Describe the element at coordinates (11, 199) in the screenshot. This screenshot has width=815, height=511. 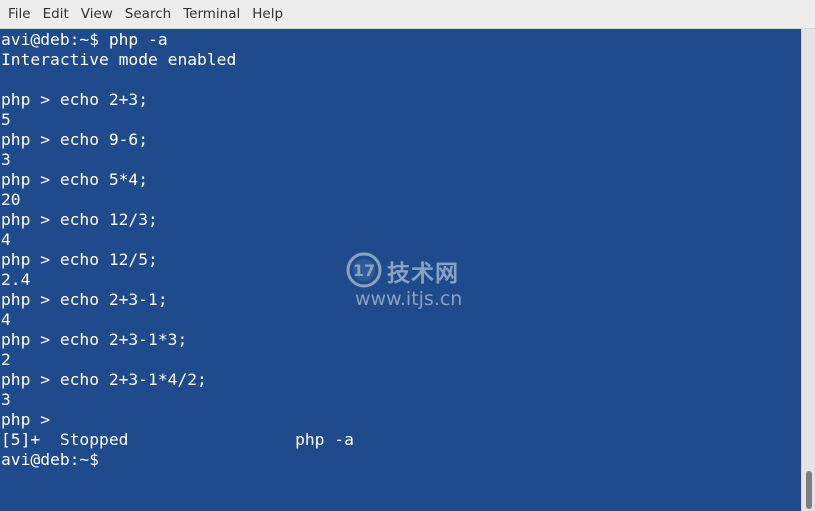
I see `terminal-line: 20` at that location.